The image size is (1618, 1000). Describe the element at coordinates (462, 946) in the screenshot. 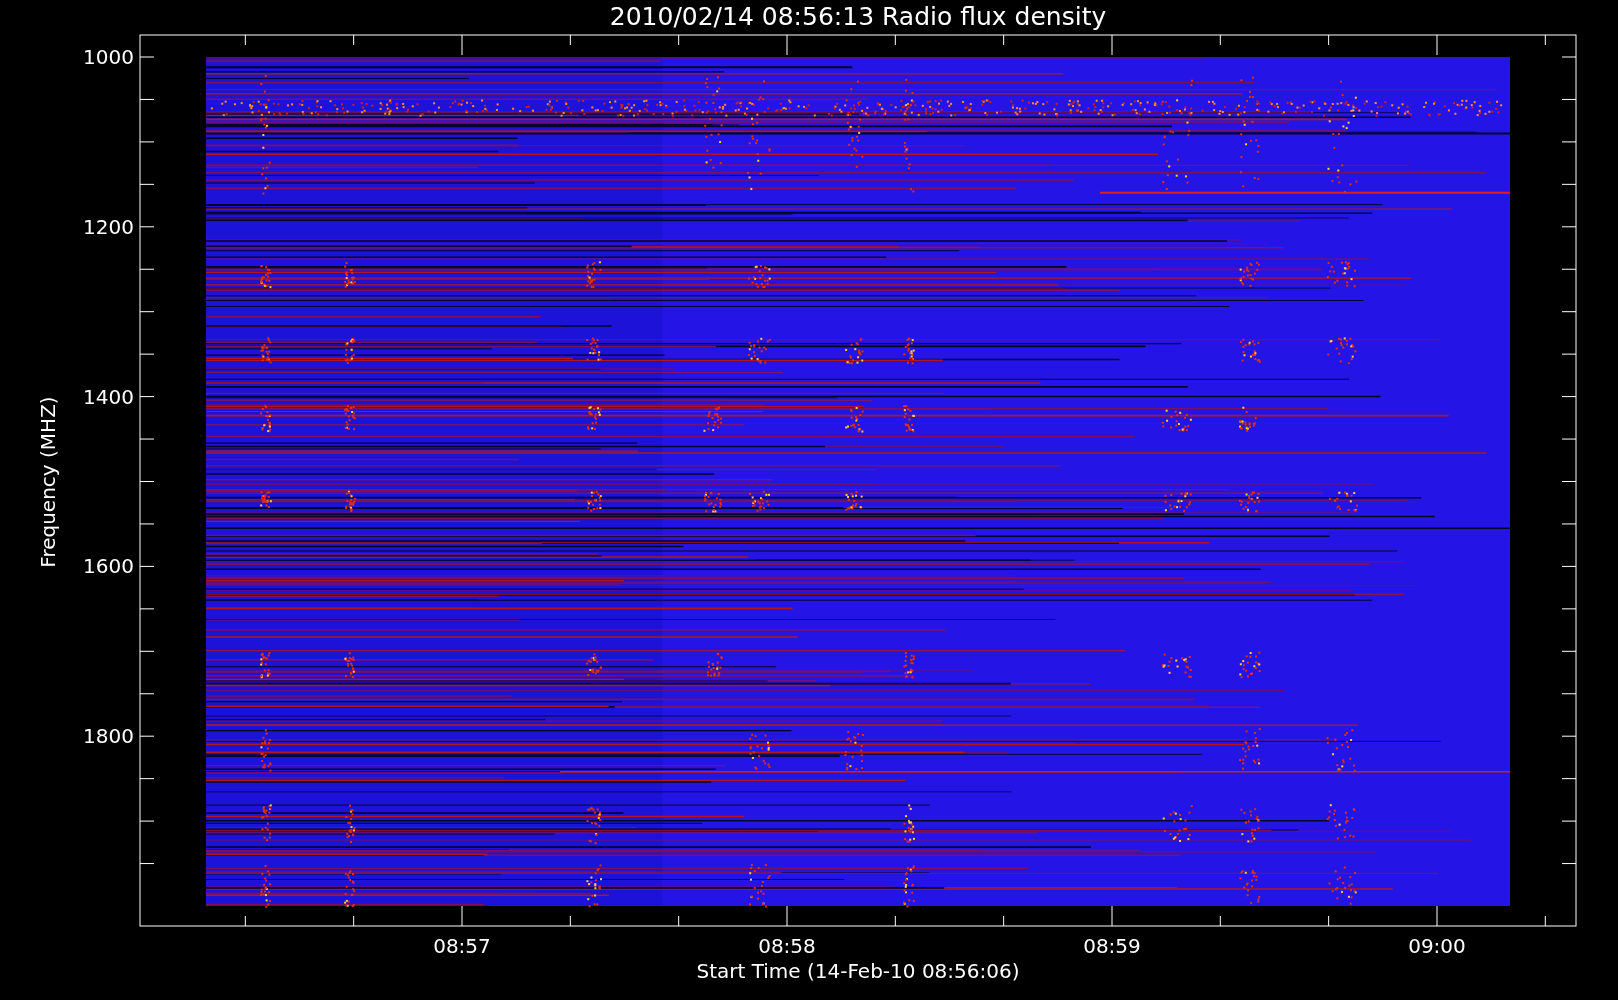

I see `x-tick-label: 08:57` at that location.